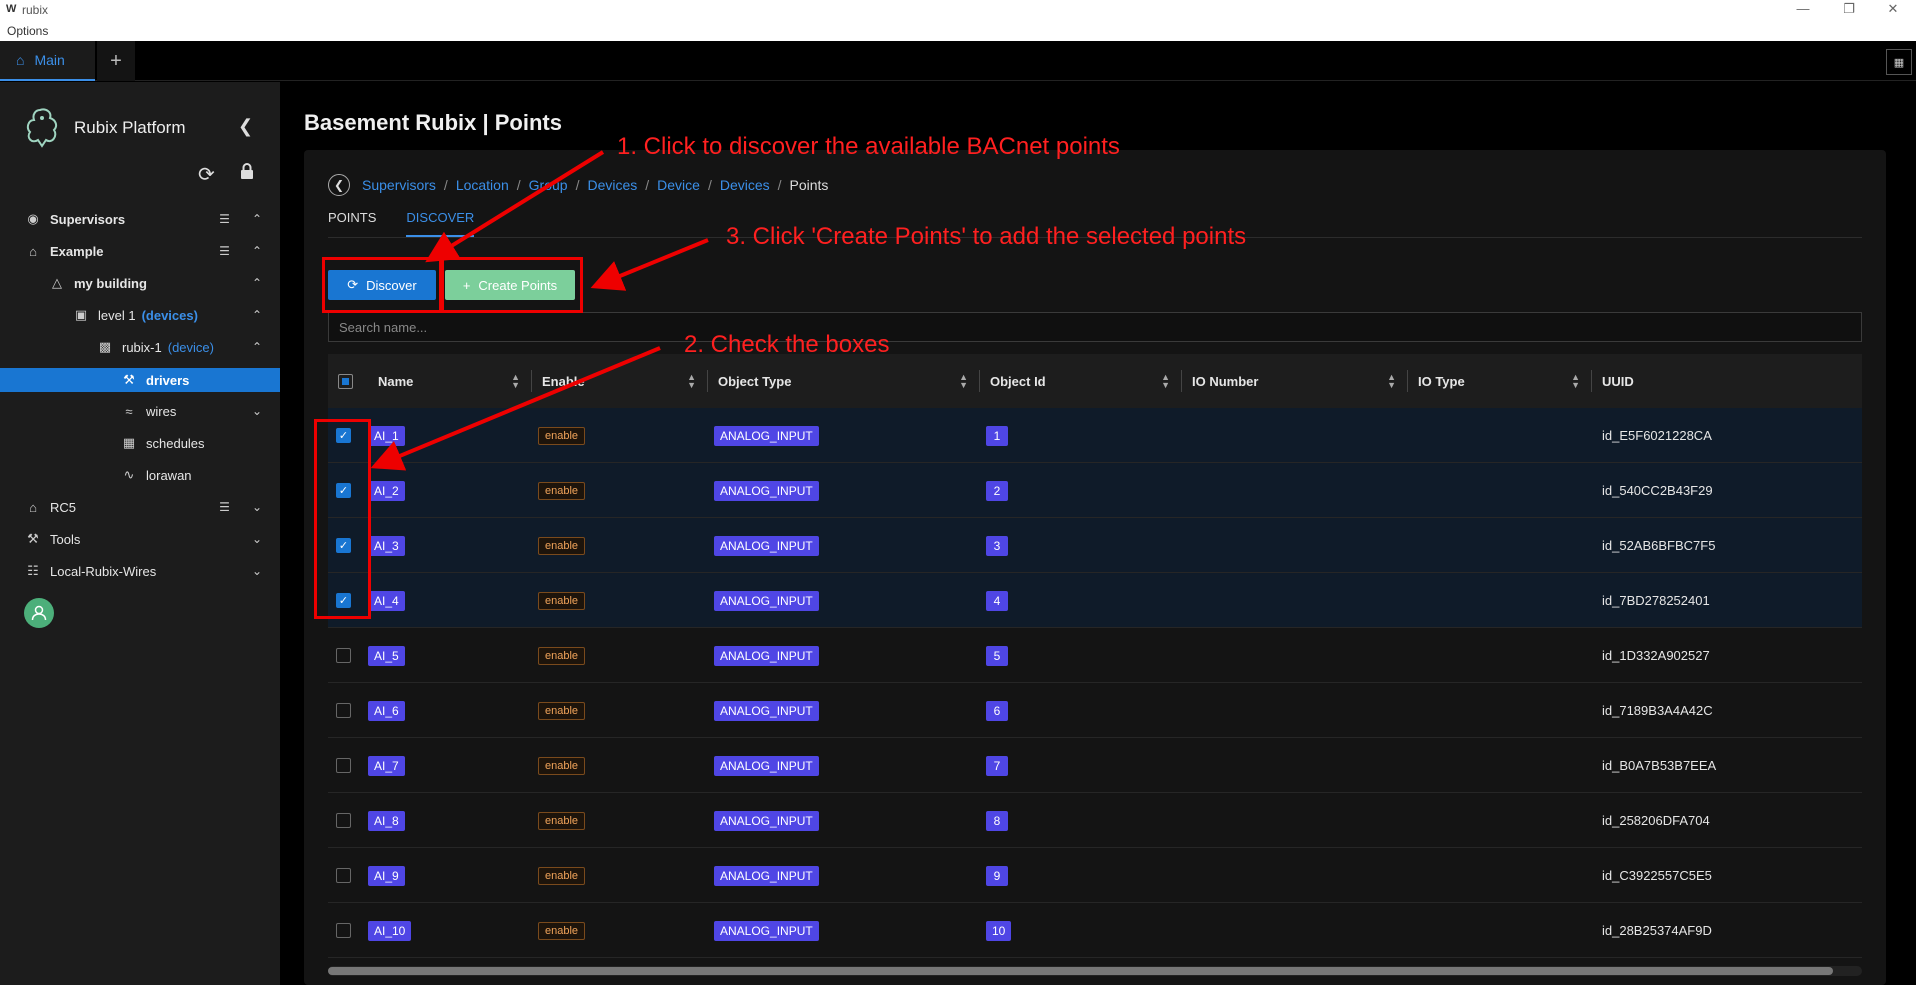  What do you see at coordinates (140, 251) in the screenshot?
I see `sidebar-item-example: ⌂ Example ☰ ⌃` at bounding box center [140, 251].